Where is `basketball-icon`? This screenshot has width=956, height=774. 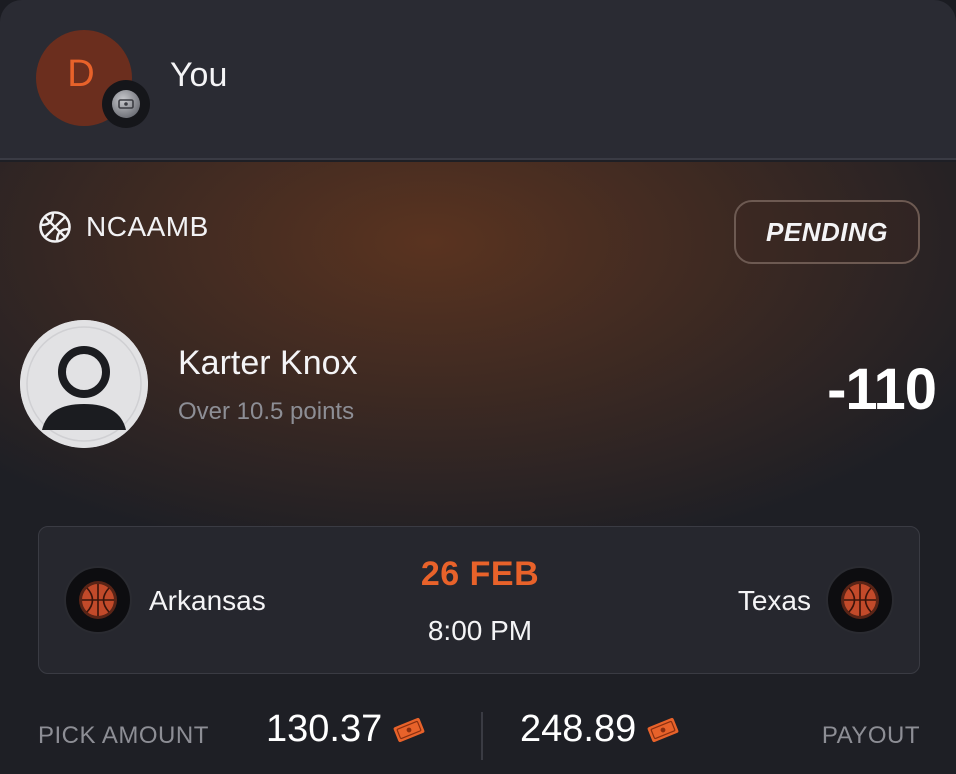 basketball-icon is located at coordinates (55, 227).